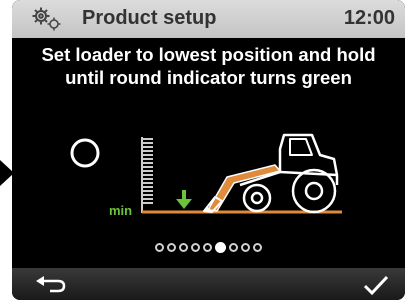  What do you see at coordinates (184, 199) in the screenshot?
I see `down-arrow-icon` at bounding box center [184, 199].